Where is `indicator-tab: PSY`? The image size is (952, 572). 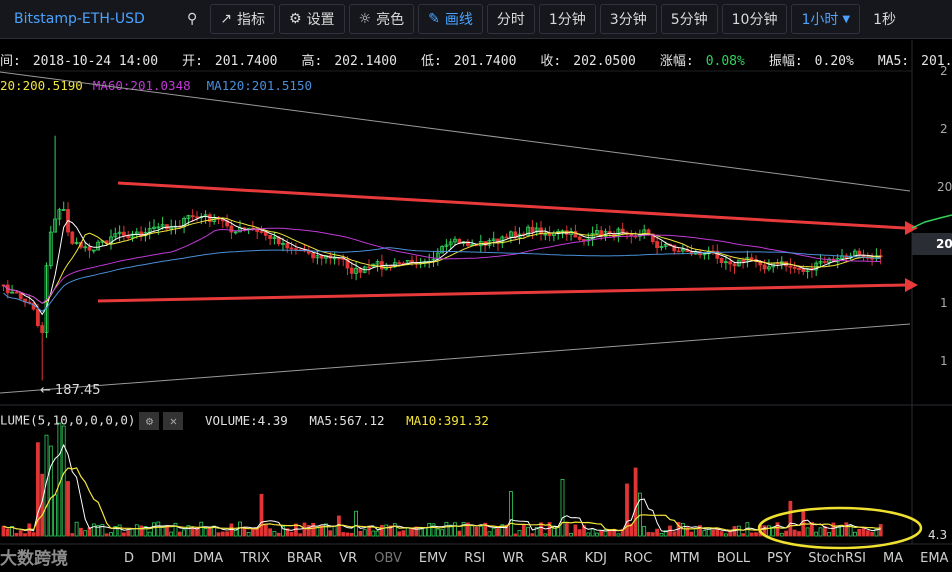 indicator-tab: PSY is located at coordinates (779, 558).